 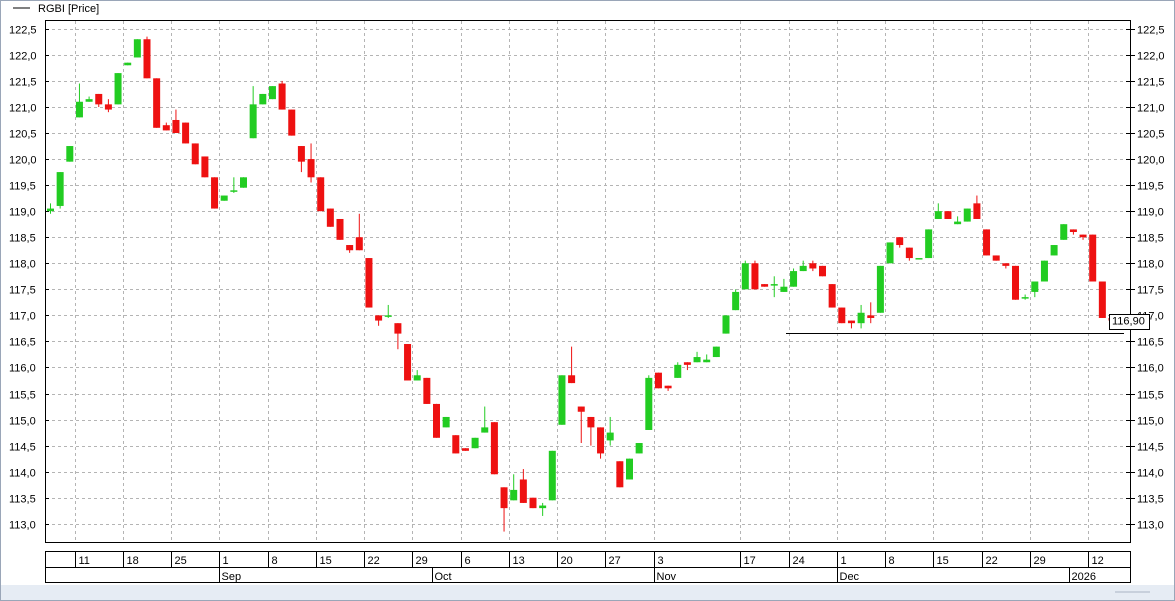 I want to click on y-tick-label-left: 120,0, so click(x=23, y=161).